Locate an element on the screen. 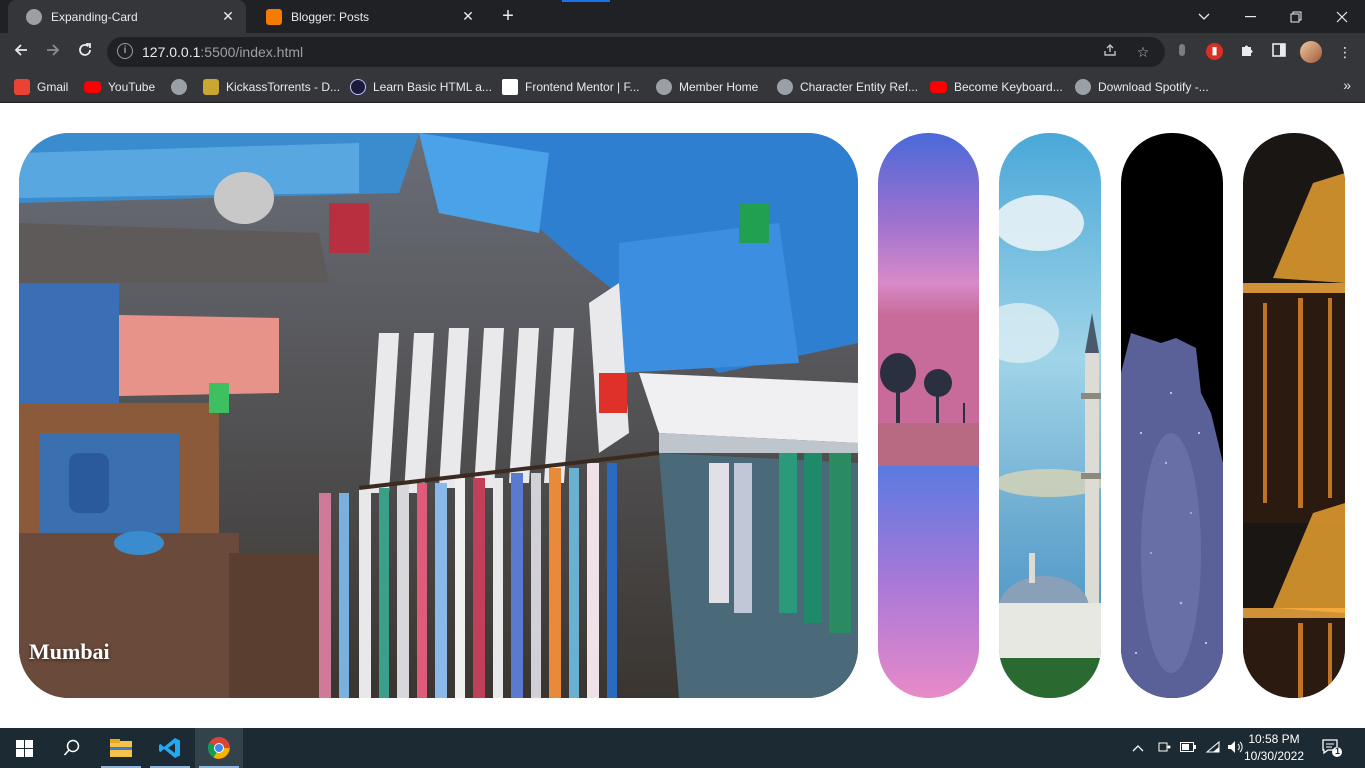 The height and width of the screenshot is (768, 1365). show-hidden-icons-button is located at coordinates (1138, 747).